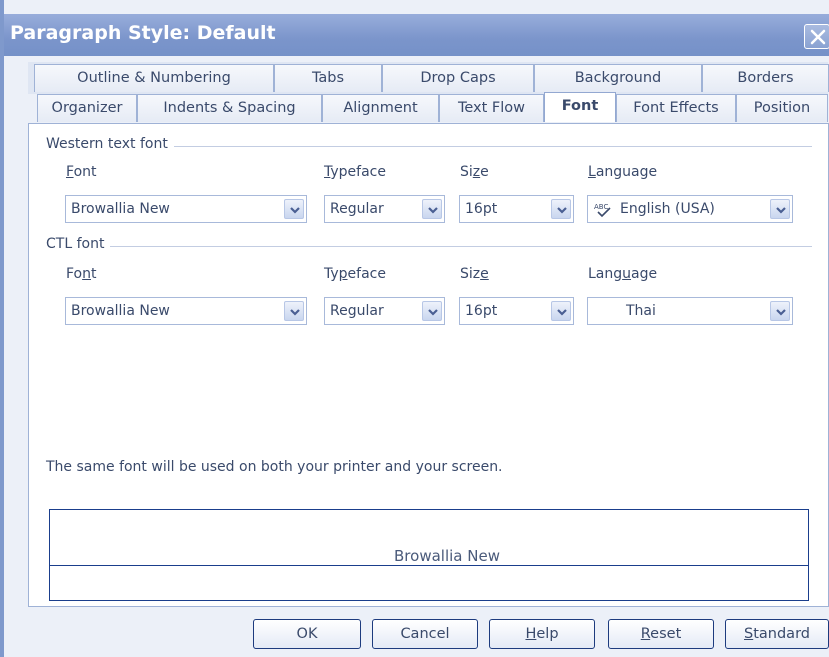 Image resolution: width=829 pixels, height=657 pixels. Describe the element at coordinates (580, 107) in the screenshot. I see `tab-font: Font` at that location.